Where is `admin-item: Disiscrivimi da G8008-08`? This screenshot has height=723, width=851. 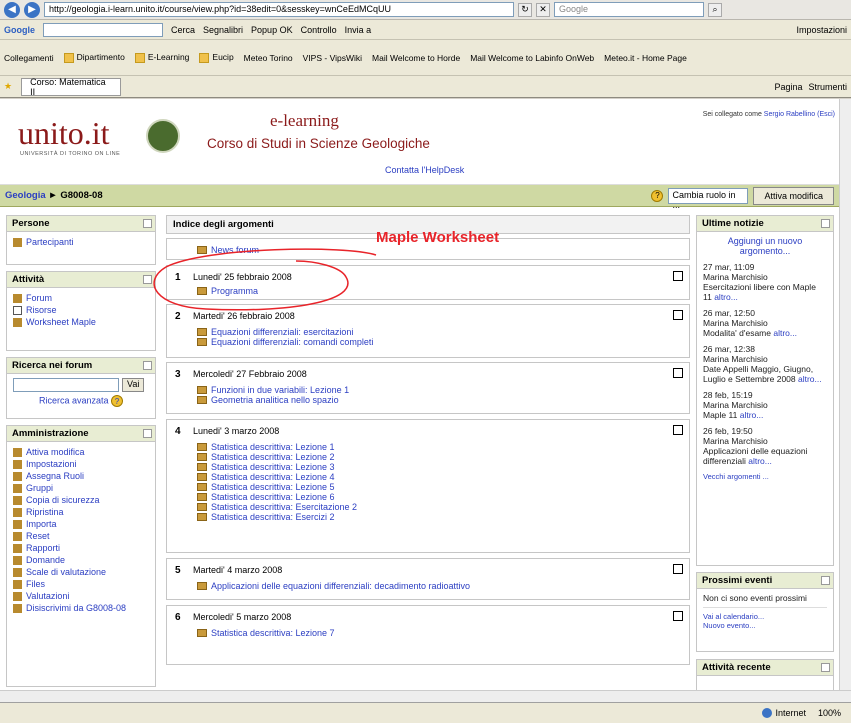
admin-item: Disiscrivimi da G8008-08 is located at coordinates (81, 608).